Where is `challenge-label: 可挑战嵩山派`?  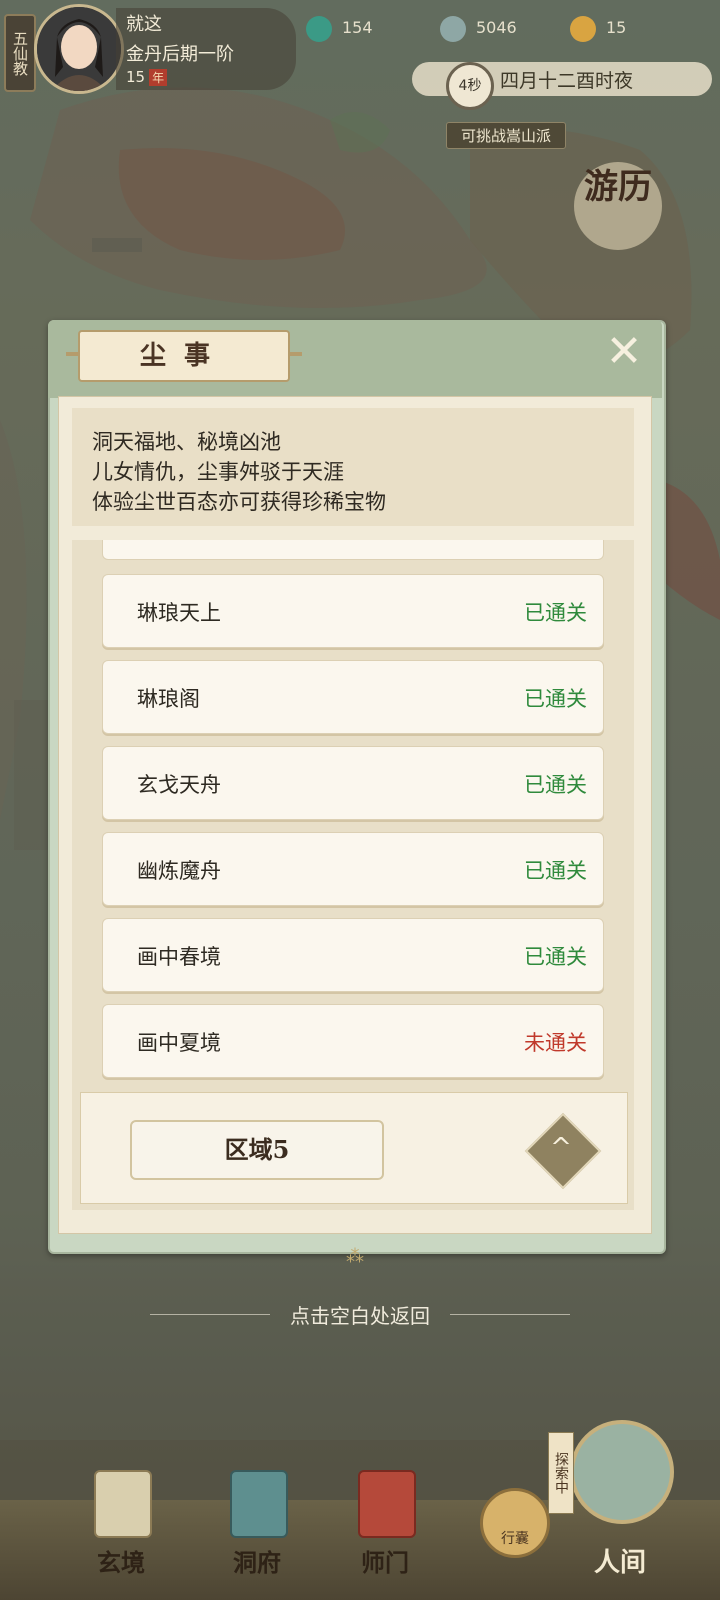
challenge-label: 可挑战嵩山派 is located at coordinates (506, 135).